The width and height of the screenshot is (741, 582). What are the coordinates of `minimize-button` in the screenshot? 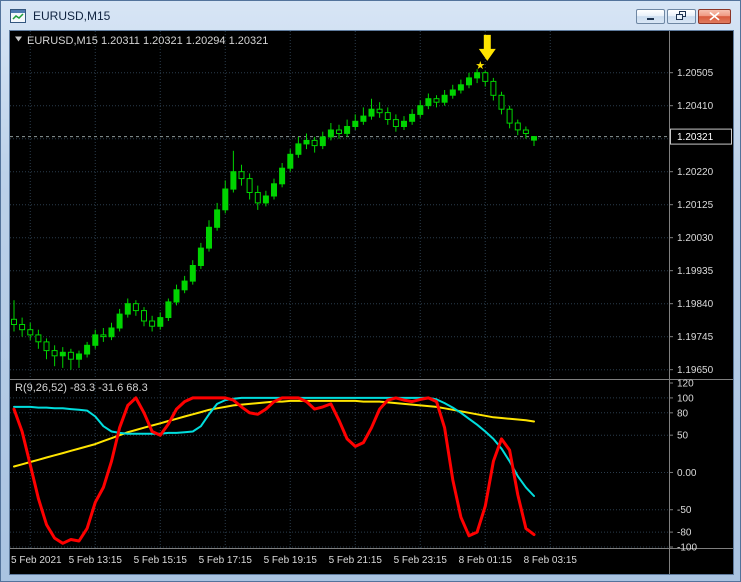 It's located at (650, 16).